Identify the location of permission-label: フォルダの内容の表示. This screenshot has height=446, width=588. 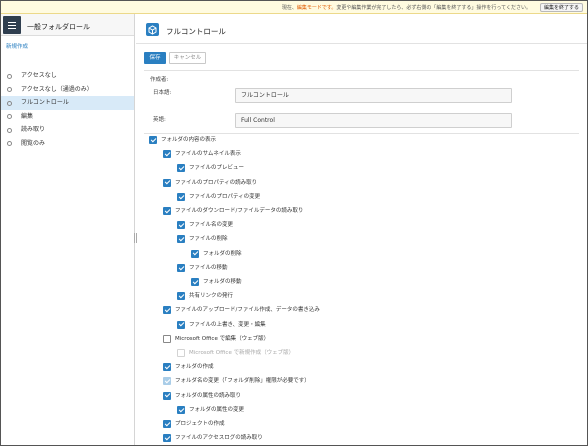
(189, 140).